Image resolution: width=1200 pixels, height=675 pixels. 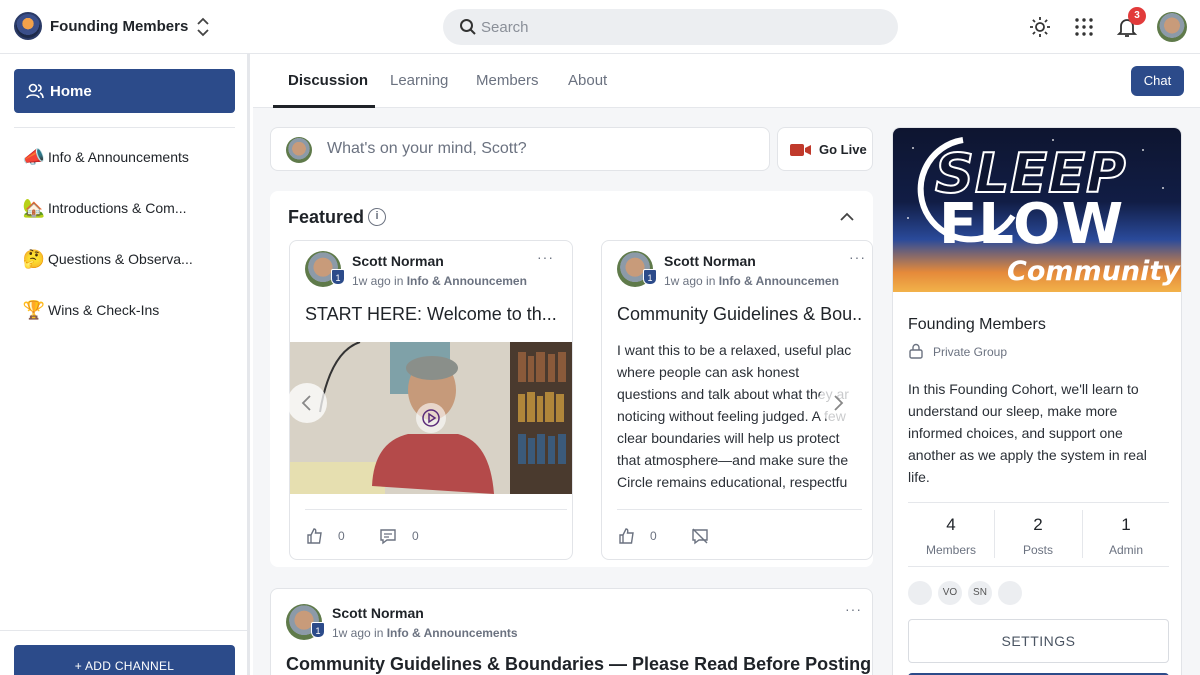 What do you see at coordinates (124, 91) in the screenshot?
I see `sidebar-item-home: Home` at bounding box center [124, 91].